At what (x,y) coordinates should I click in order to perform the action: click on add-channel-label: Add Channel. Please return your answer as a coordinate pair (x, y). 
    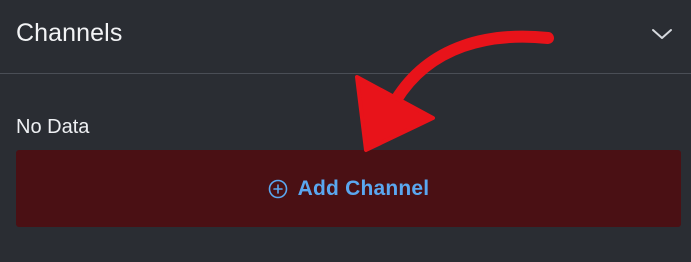
    Looking at the image, I should click on (363, 188).